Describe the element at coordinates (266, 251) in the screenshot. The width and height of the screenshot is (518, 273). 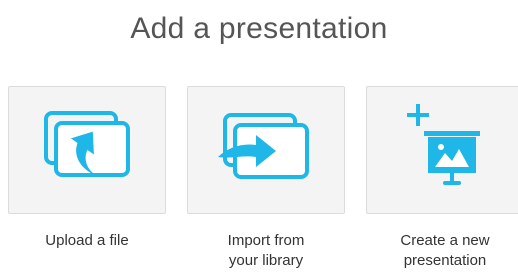
I see `import-library-label: Import from your library` at that location.